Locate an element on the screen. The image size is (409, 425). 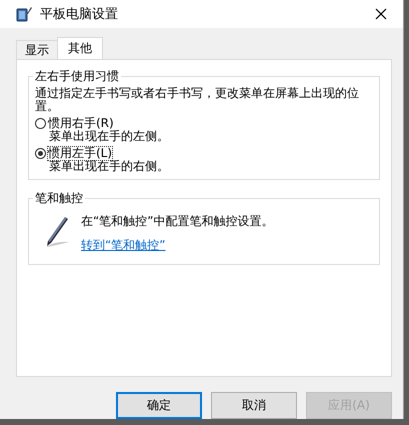
dialog-button: 取消 is located at coordinates (254, 405).